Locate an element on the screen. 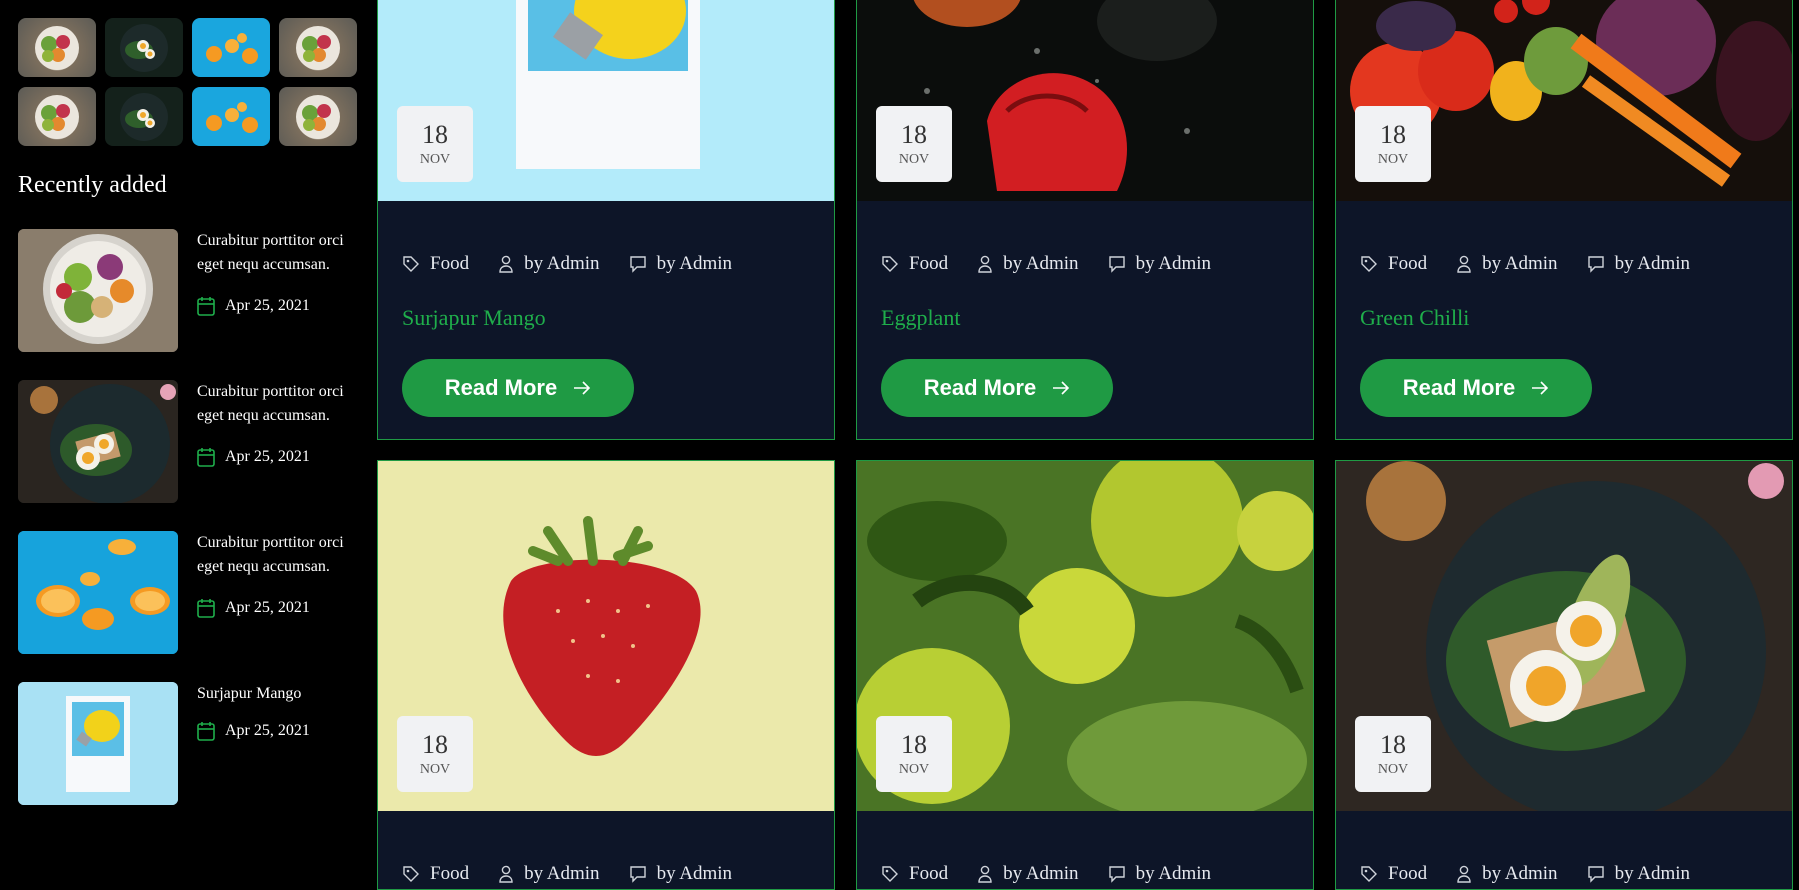  post-title: Green Chilli is located at coordinates (1414, 318).